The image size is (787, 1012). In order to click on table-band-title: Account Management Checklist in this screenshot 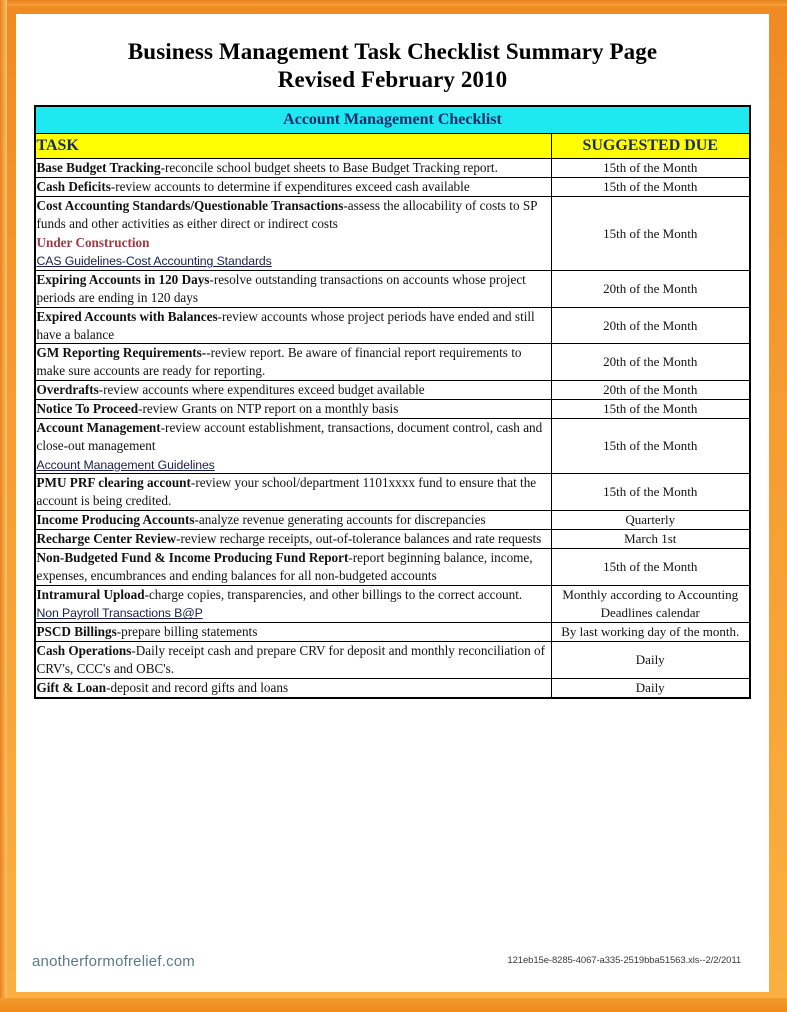, I will do `click(392, 120)`.